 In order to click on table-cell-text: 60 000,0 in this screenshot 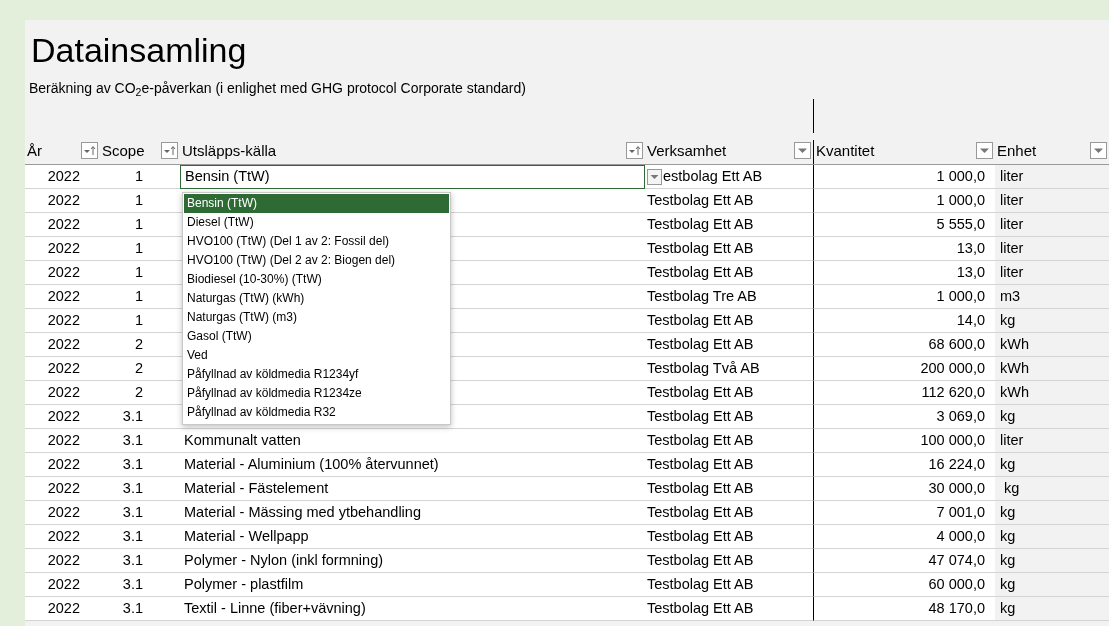, I will do `click(956, 584)`.